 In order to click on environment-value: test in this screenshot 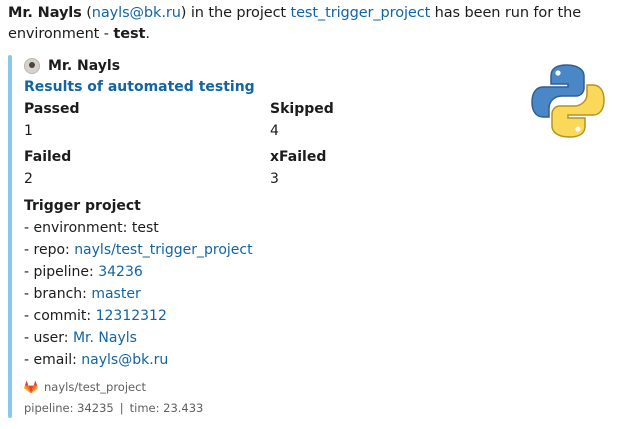, I will do `click(145, 228)`.